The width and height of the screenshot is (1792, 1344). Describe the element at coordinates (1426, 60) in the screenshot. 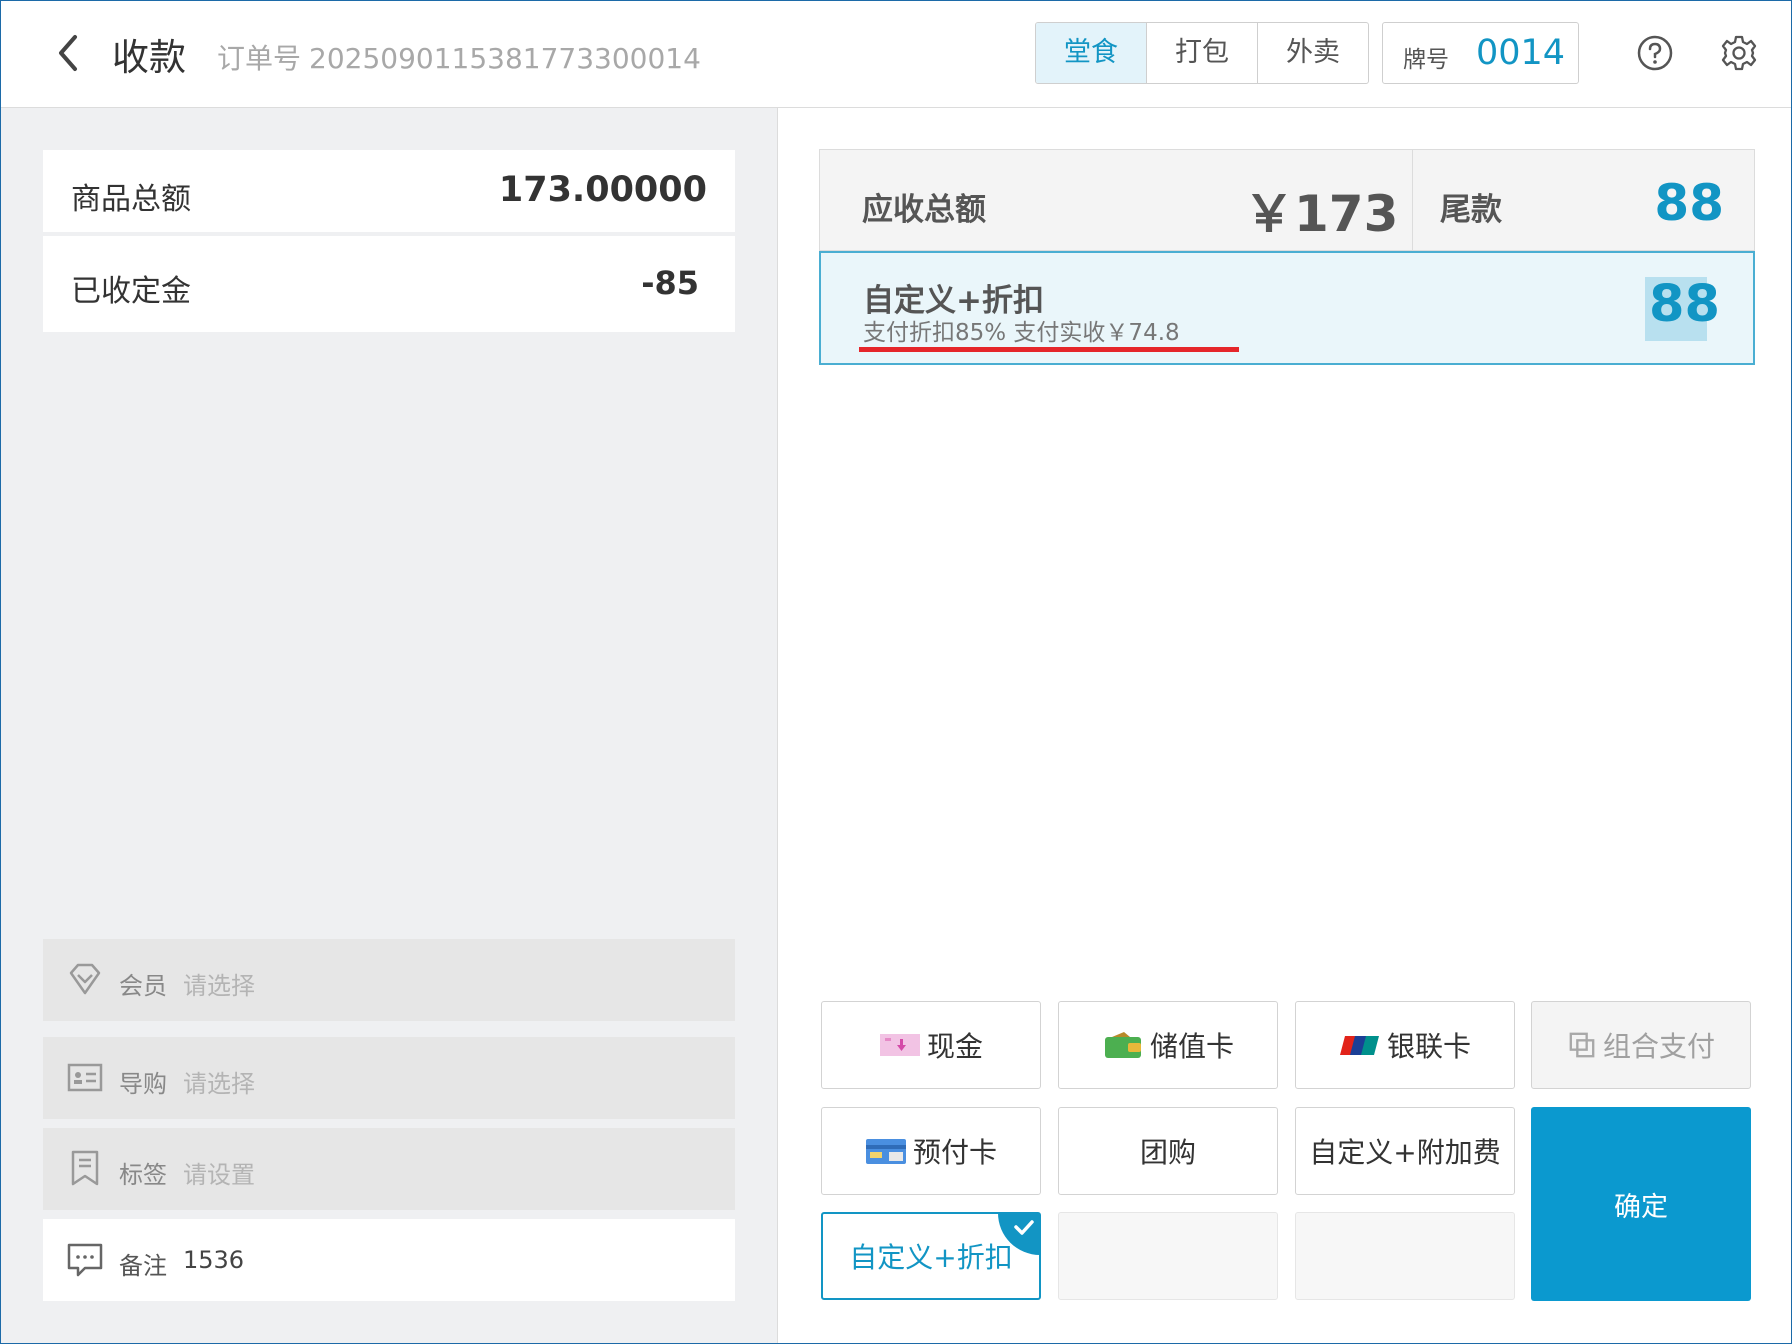

I see `table-number-label: 牌号` at that location.